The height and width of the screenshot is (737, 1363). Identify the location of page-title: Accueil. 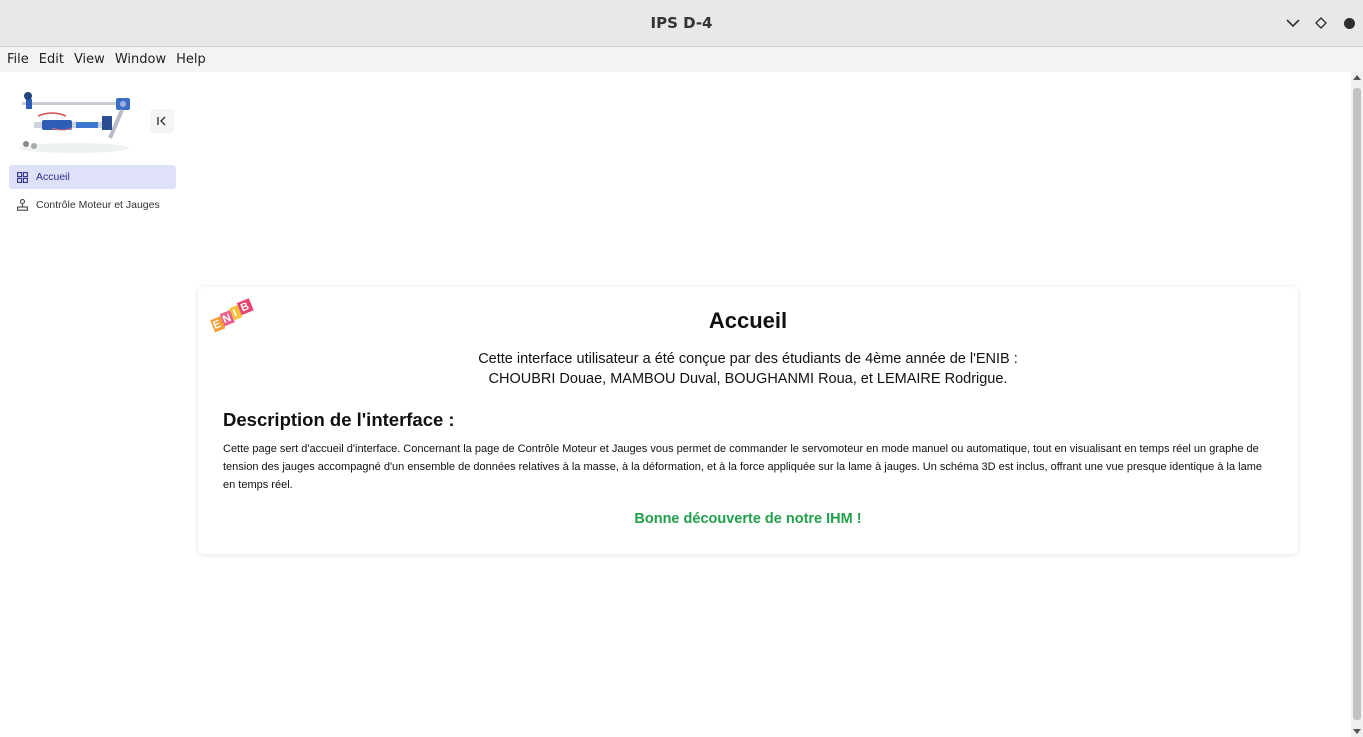
(748, 320).